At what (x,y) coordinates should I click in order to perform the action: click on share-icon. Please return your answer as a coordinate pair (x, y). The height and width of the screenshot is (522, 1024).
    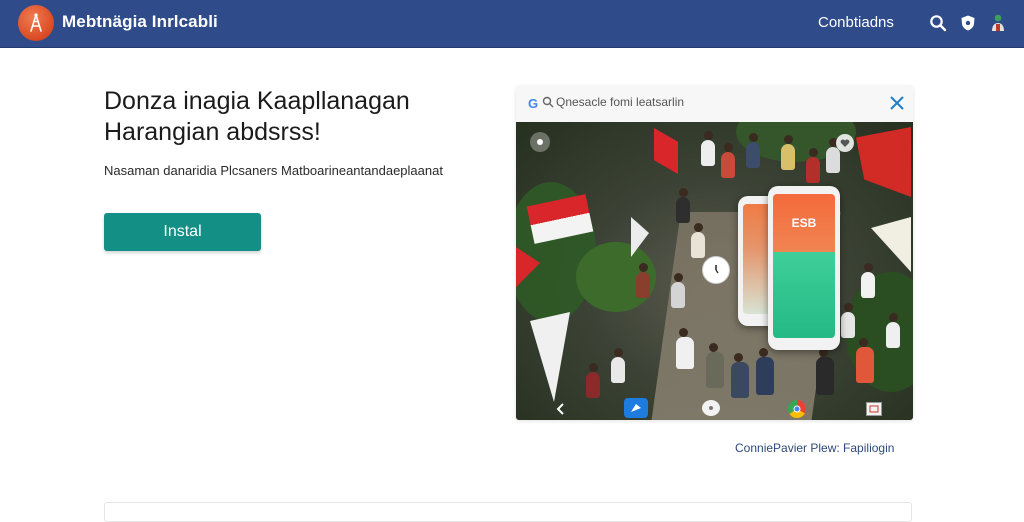
    Looking at the image, I should click on (636, 408).